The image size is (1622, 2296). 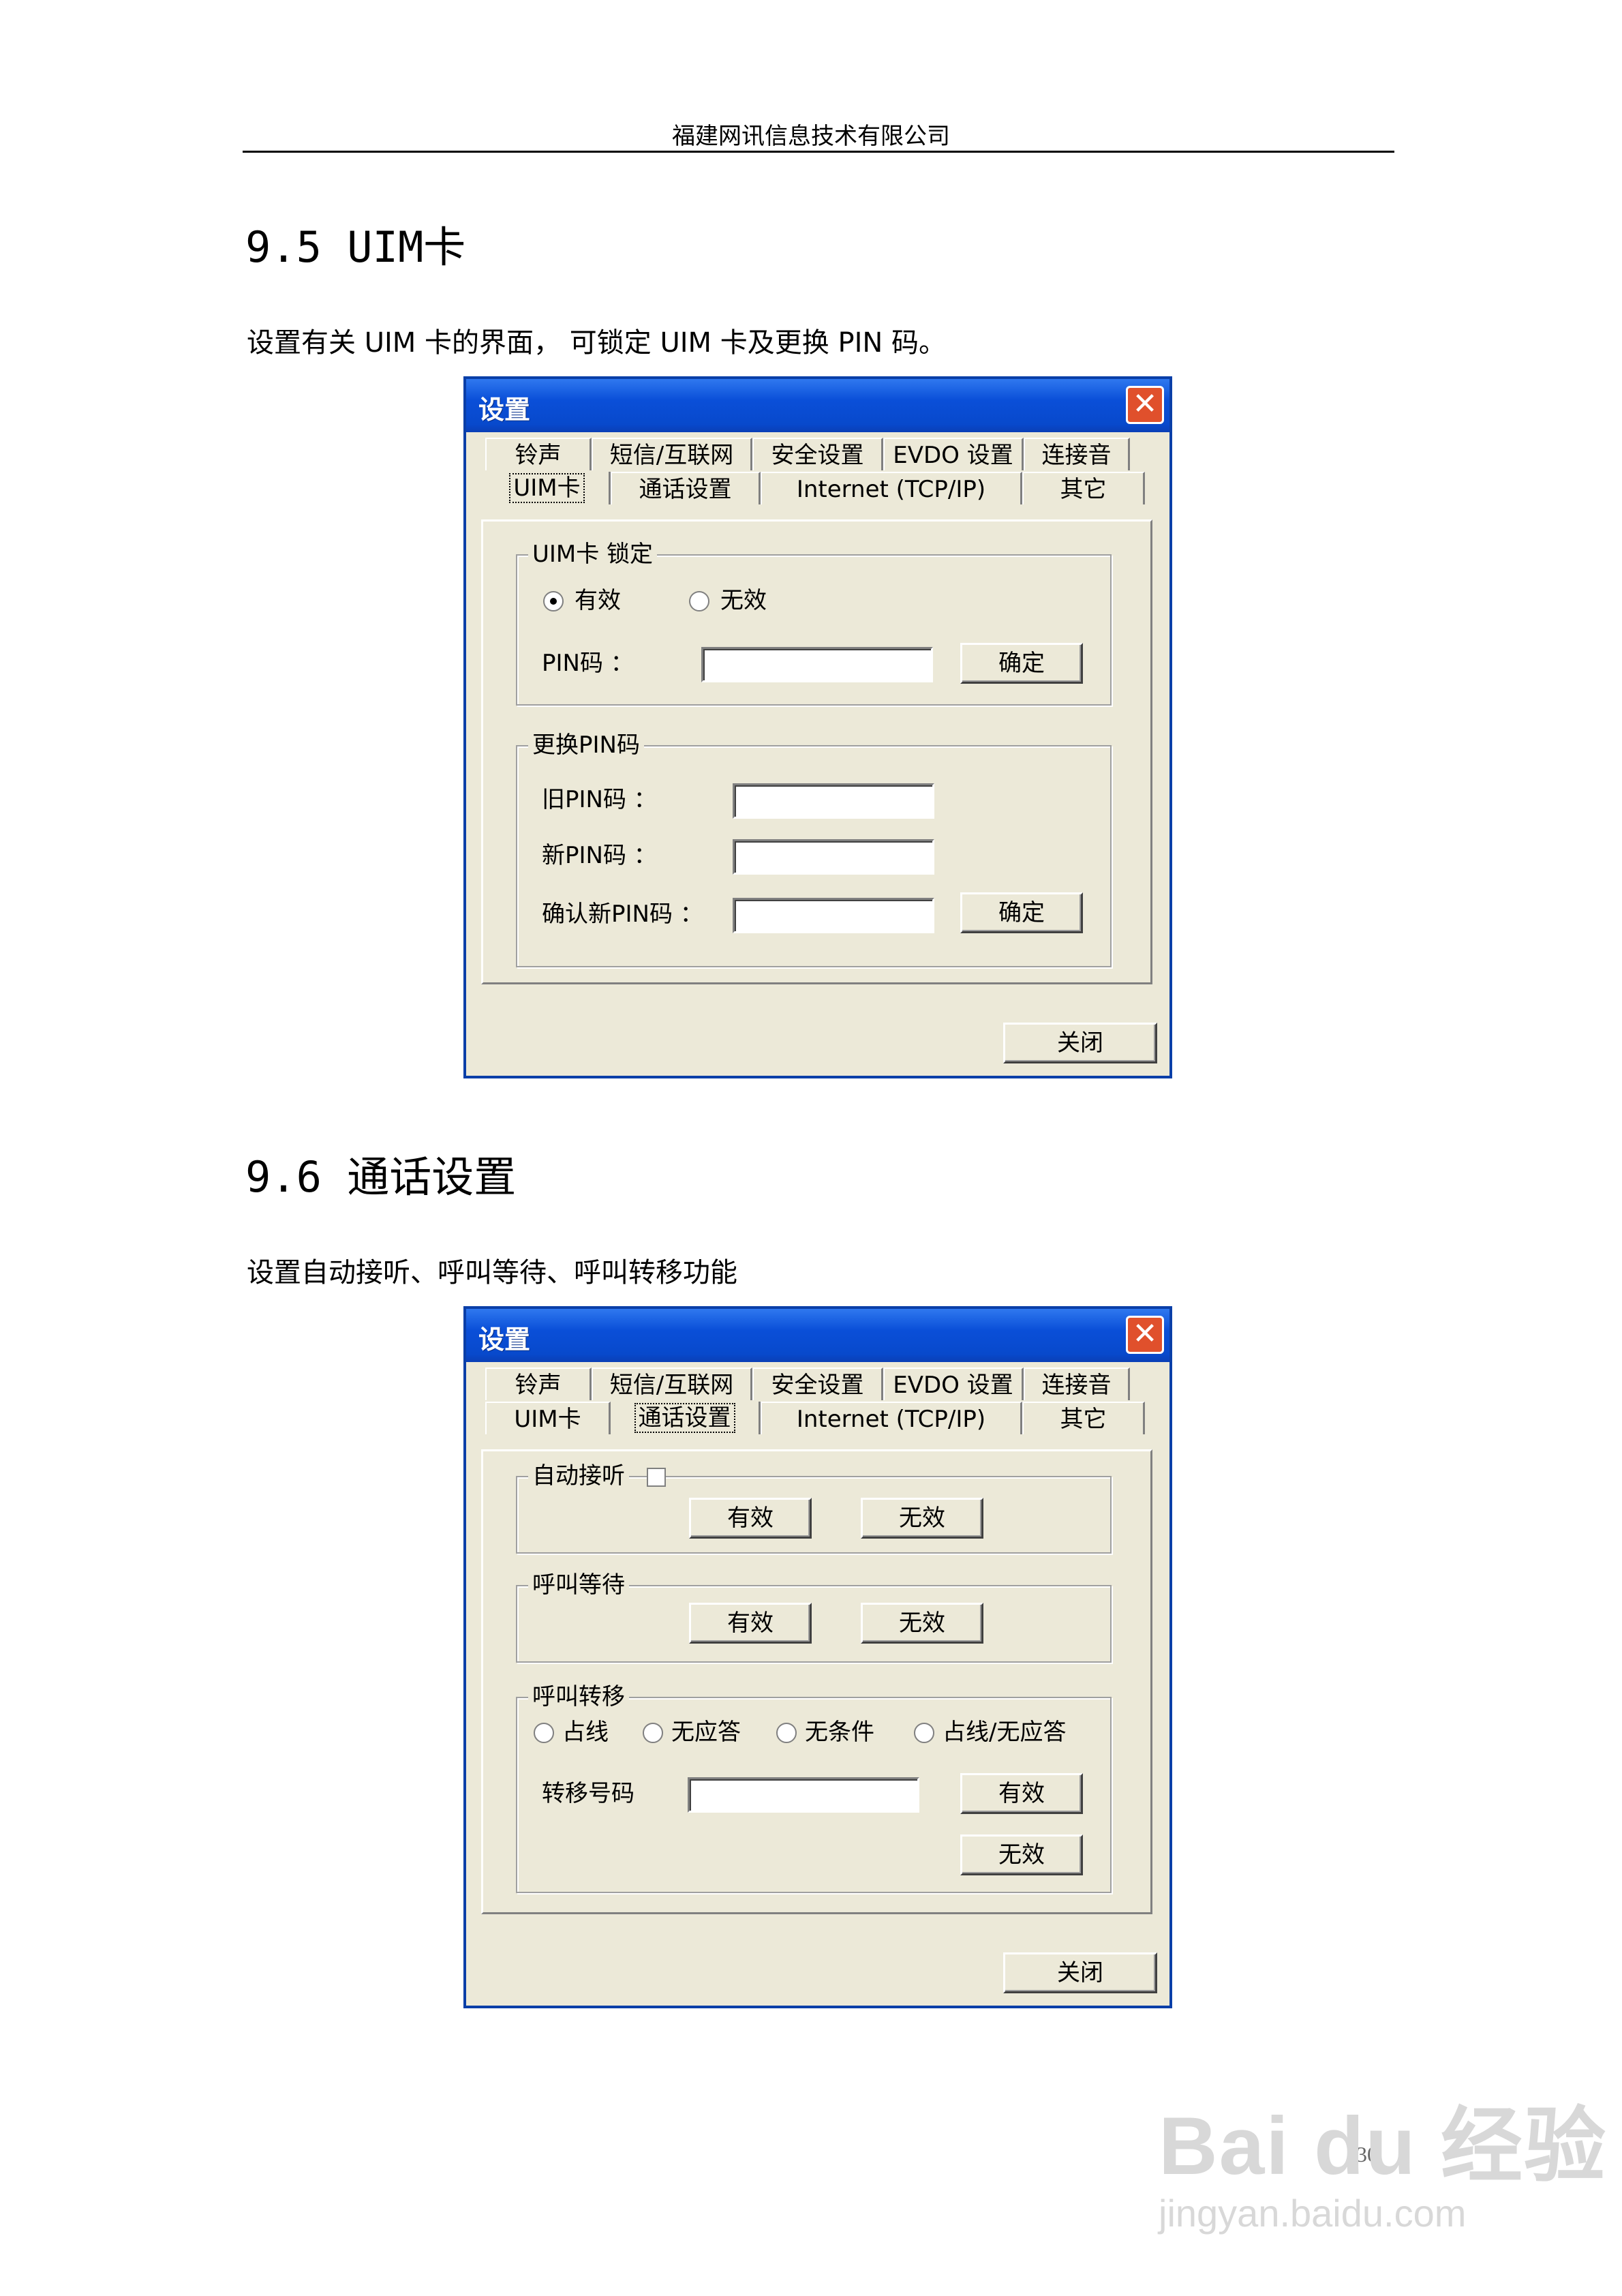 What do you see at coordinates (597, 343) in the screenshot?
I see `section-description-uim: 设置有关 UIM 卡的界面， 可锁定 UIM 卡及更换 PIN 码。` at bounding box center [597, 343].